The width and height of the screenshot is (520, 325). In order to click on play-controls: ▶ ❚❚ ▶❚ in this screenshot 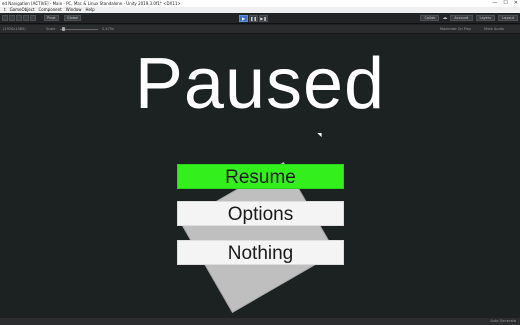, I will do `click(253, 18)`.